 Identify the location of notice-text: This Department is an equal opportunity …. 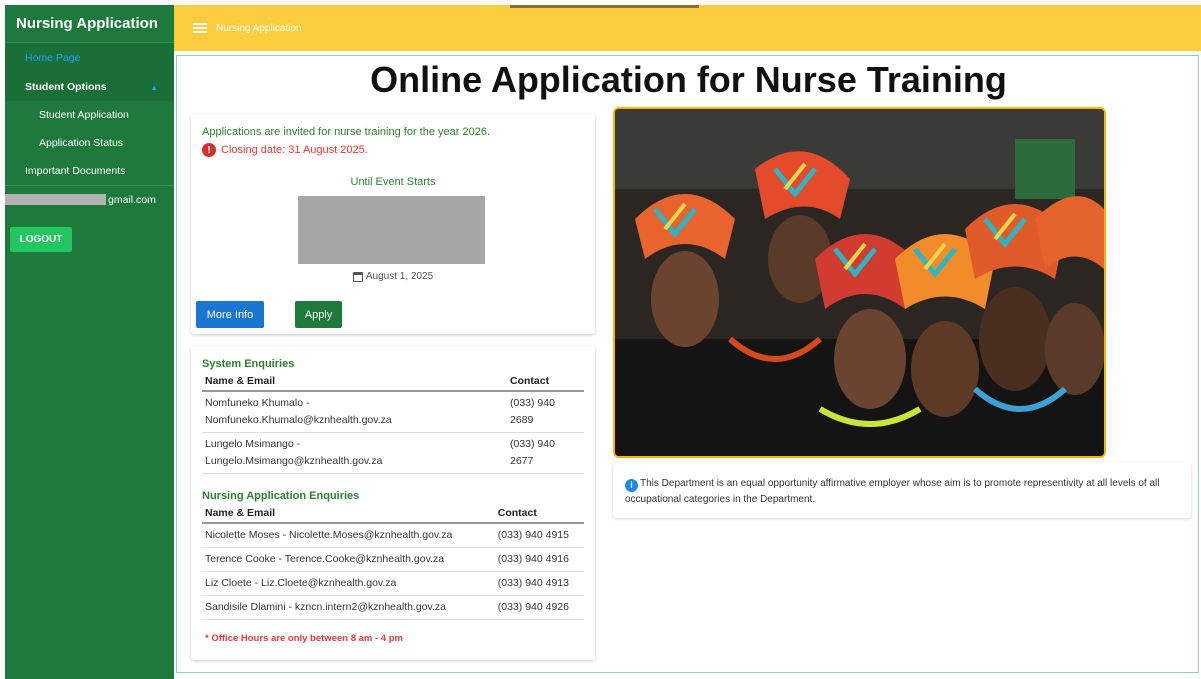
(892, 491).